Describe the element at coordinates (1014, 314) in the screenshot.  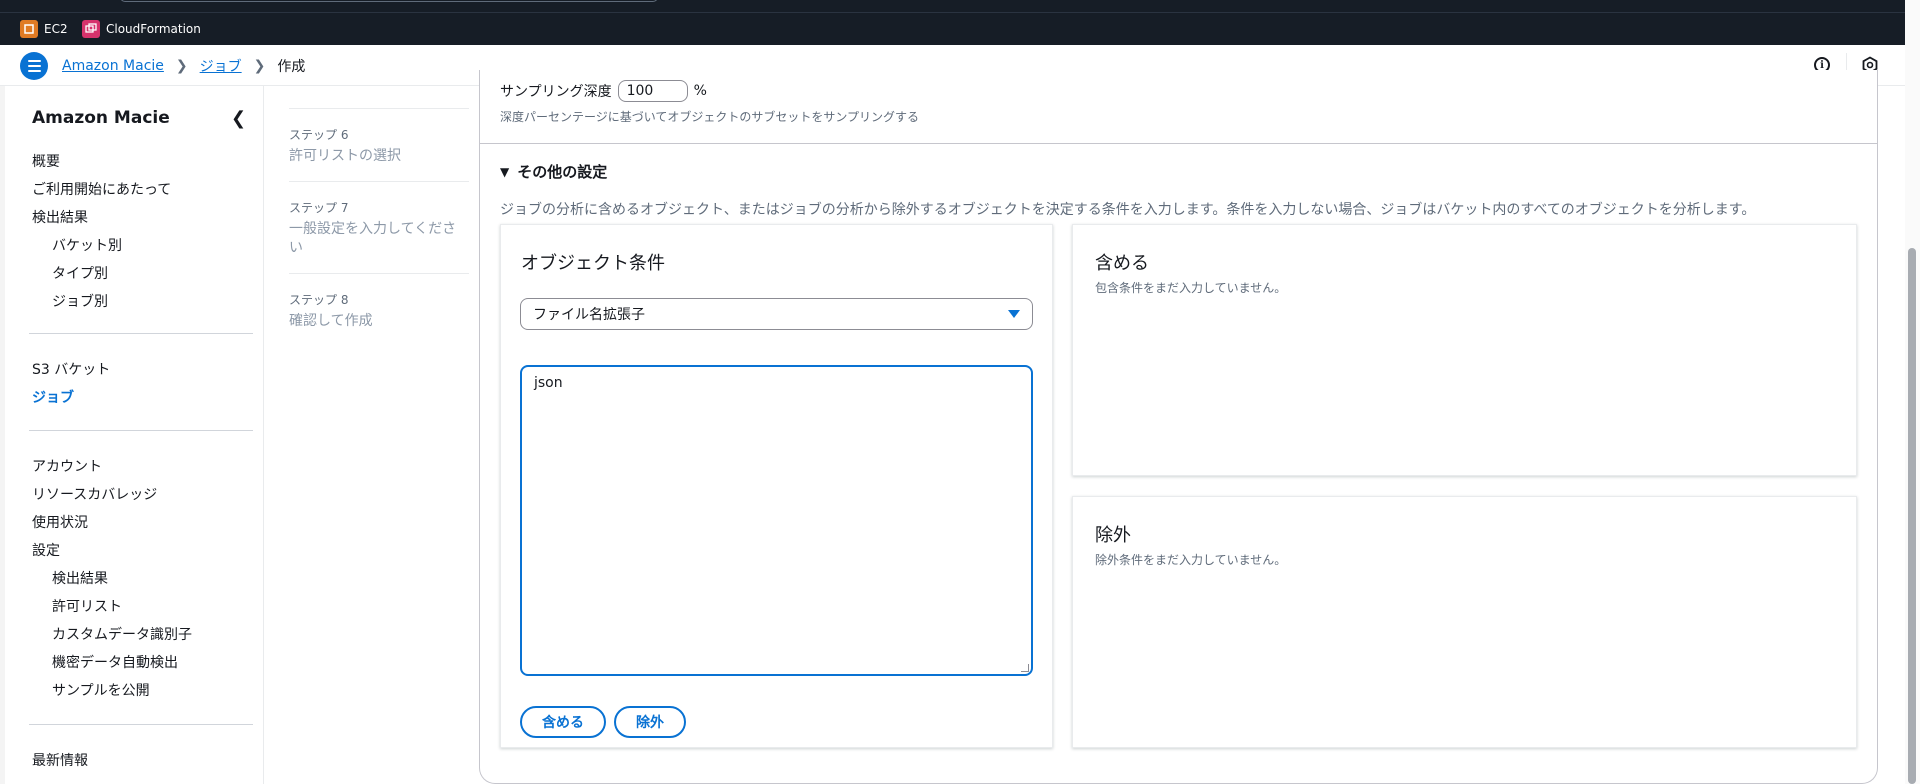
I see `caret-down-icon` at that location.